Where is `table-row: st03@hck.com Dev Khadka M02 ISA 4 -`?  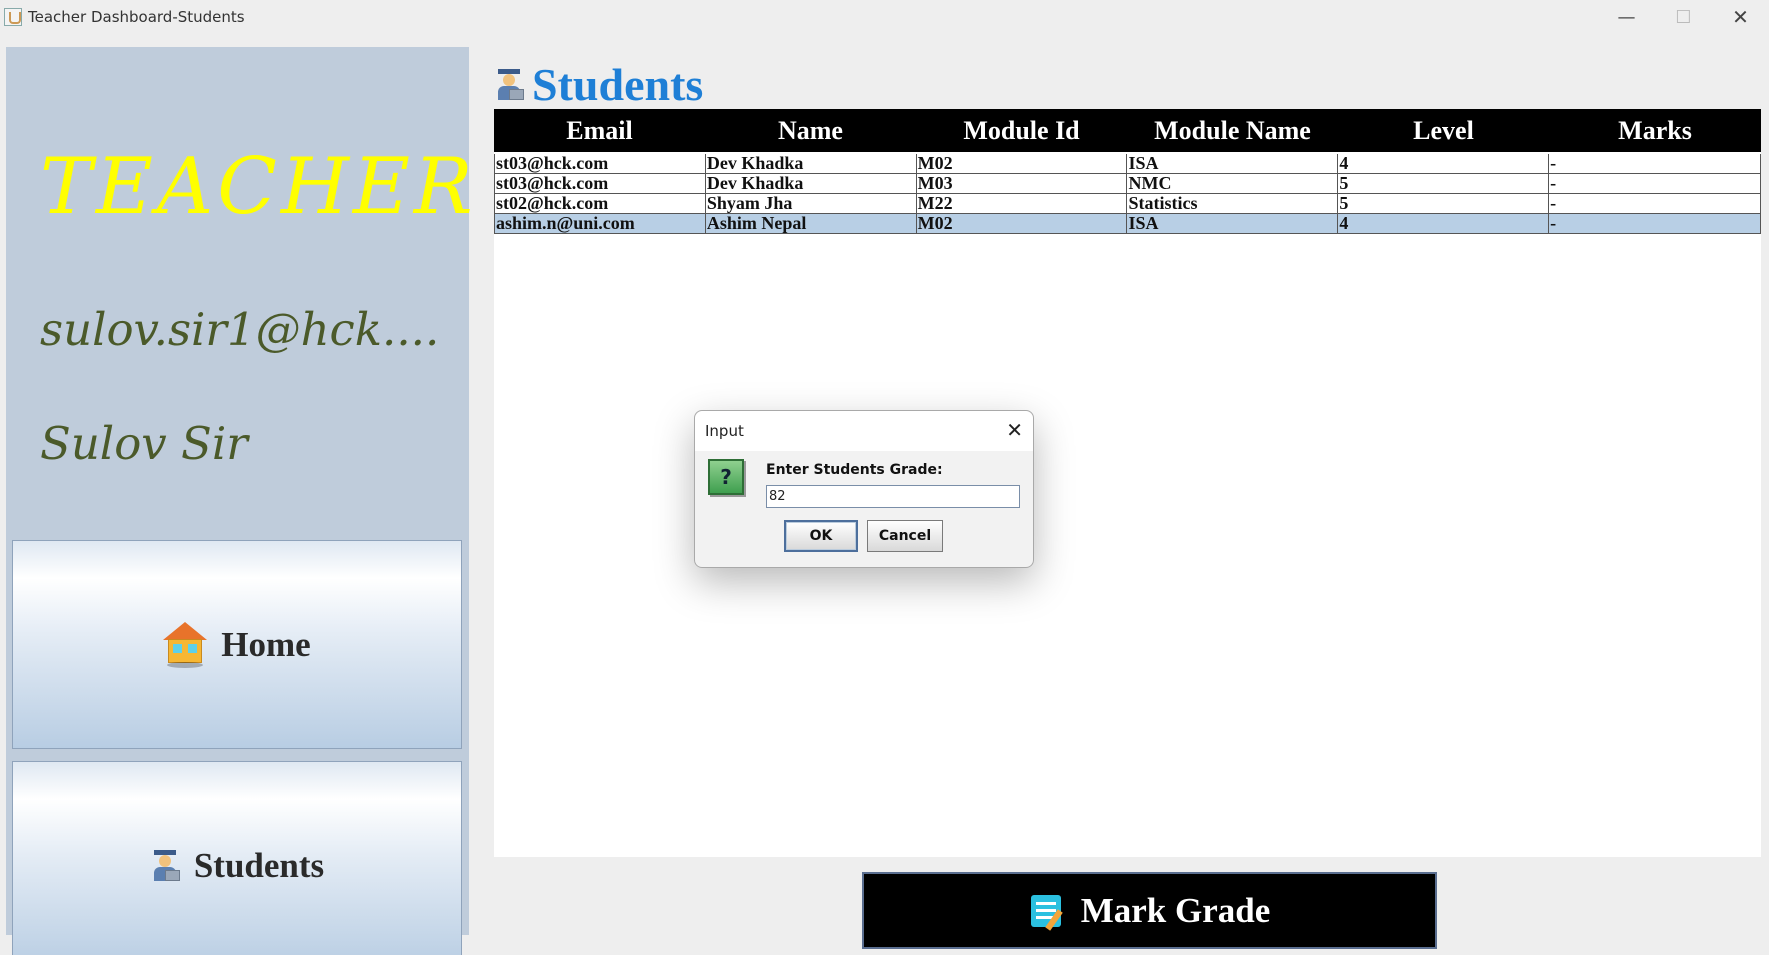 table-row: st03@hck.com Dev Khadka M02 ISA 4 - is located at coordinates (1127, 164).